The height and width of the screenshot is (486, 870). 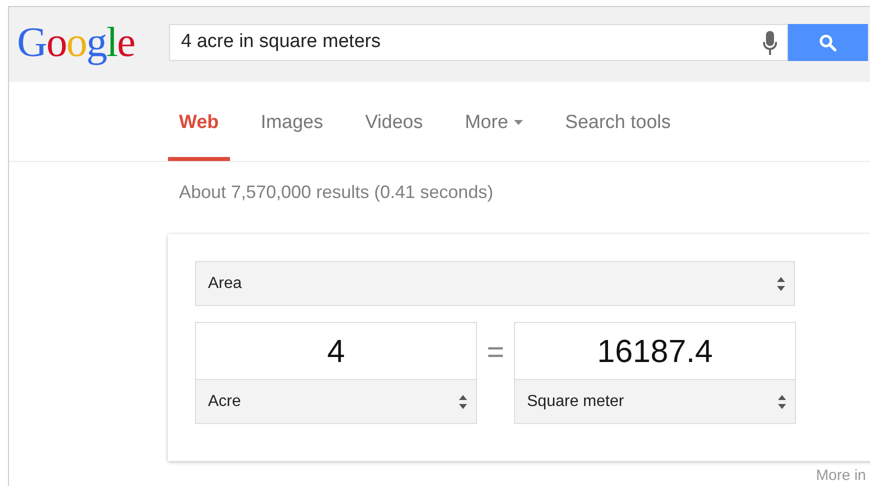 I want to click on equals-sign: =, so click(x=496, y=353).